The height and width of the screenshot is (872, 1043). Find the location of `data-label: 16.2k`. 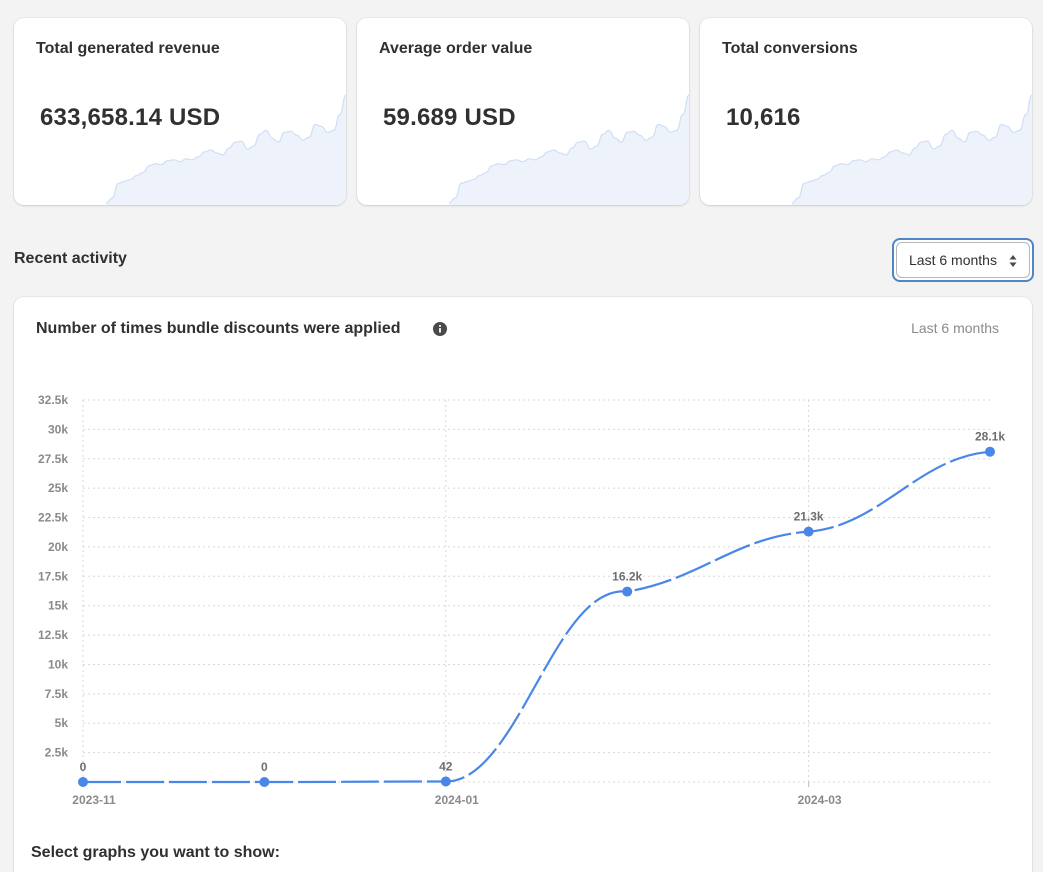

data-label: 16.2k is located at coordinates (627, 577).